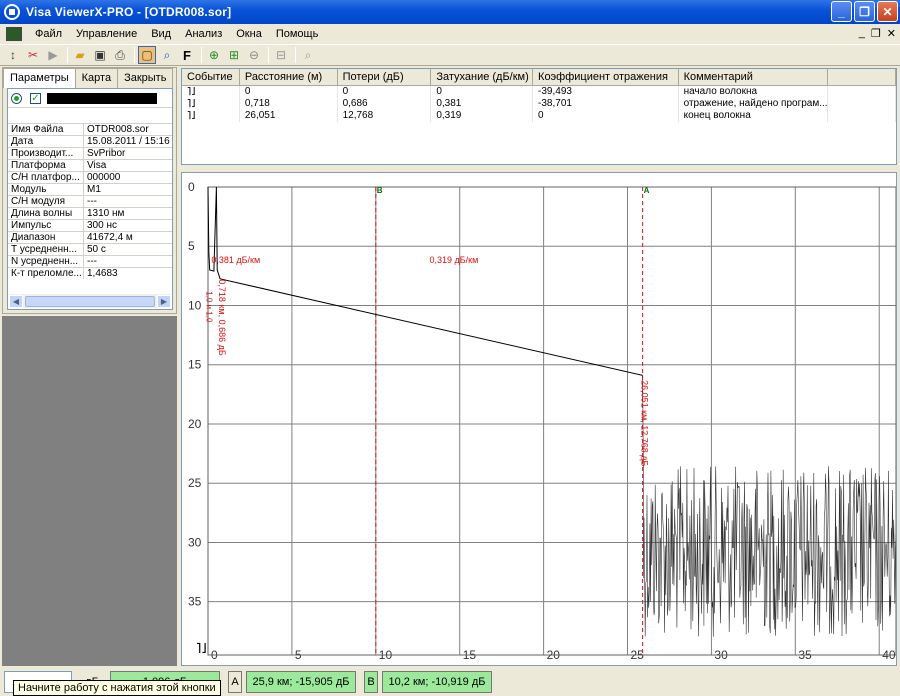  I want to click on col-distance: Расстояние (м), so click(289, 77).